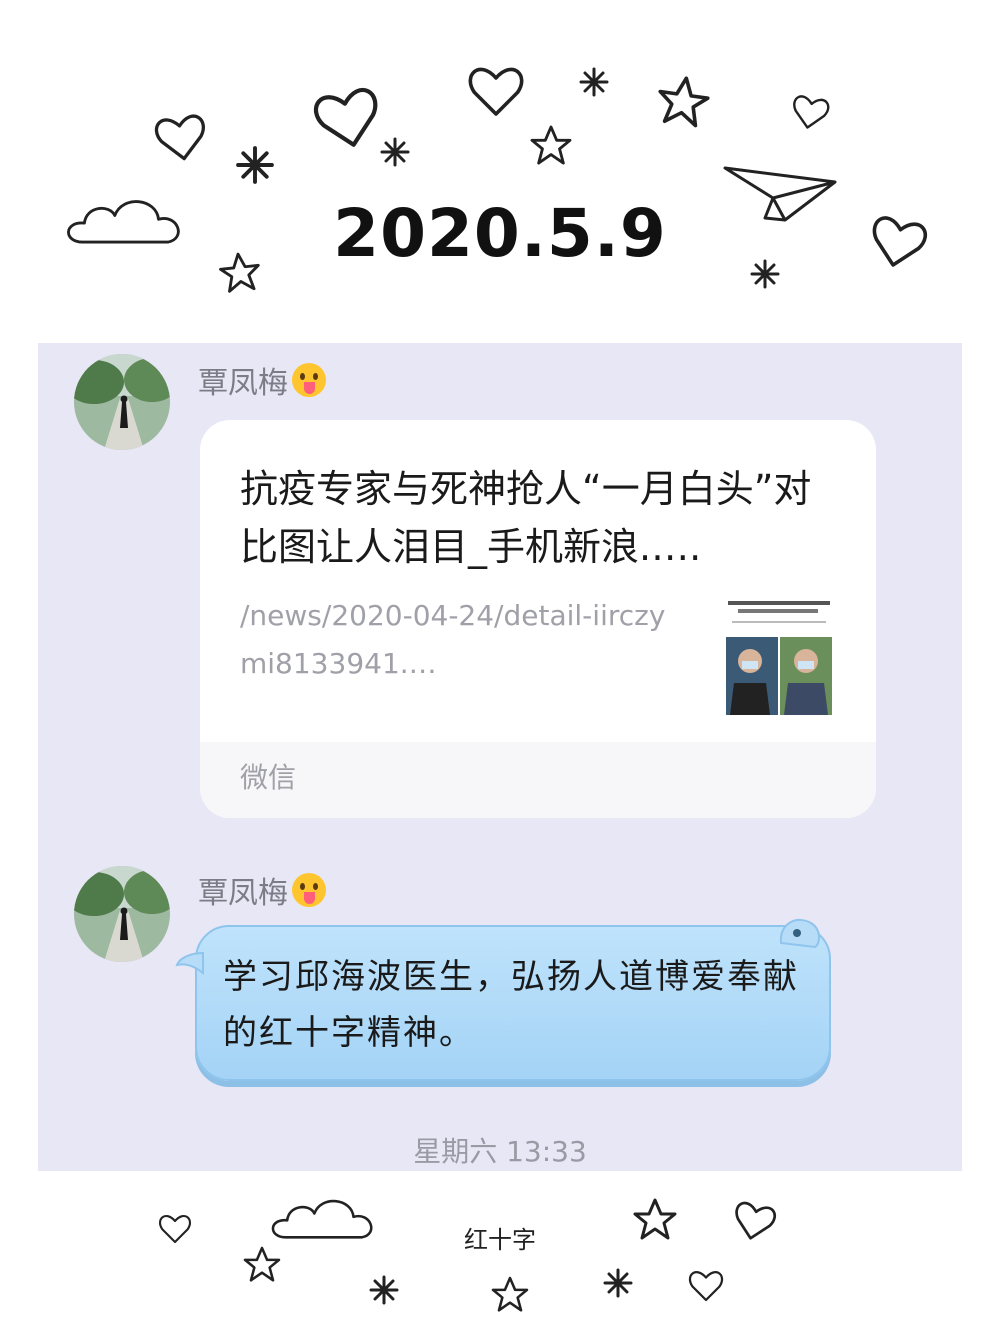  What do you see at coordinates (500, 1151) in the screenshot?
I see `message-timestamp: 星期六 13:33` at bounding box center [500, 1151].